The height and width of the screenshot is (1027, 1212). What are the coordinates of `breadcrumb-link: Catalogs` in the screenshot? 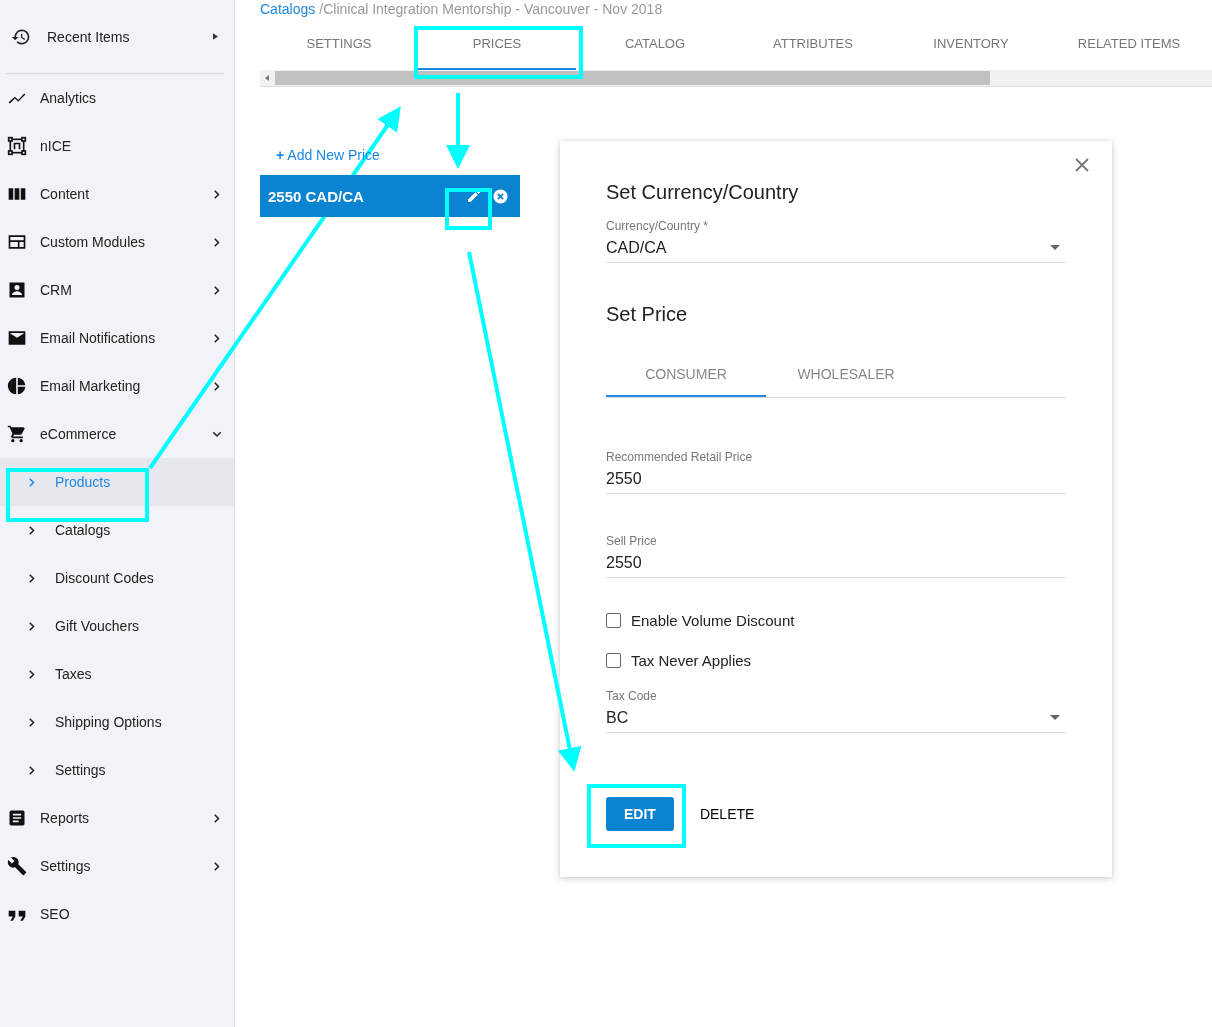 It's located at (288, 9).